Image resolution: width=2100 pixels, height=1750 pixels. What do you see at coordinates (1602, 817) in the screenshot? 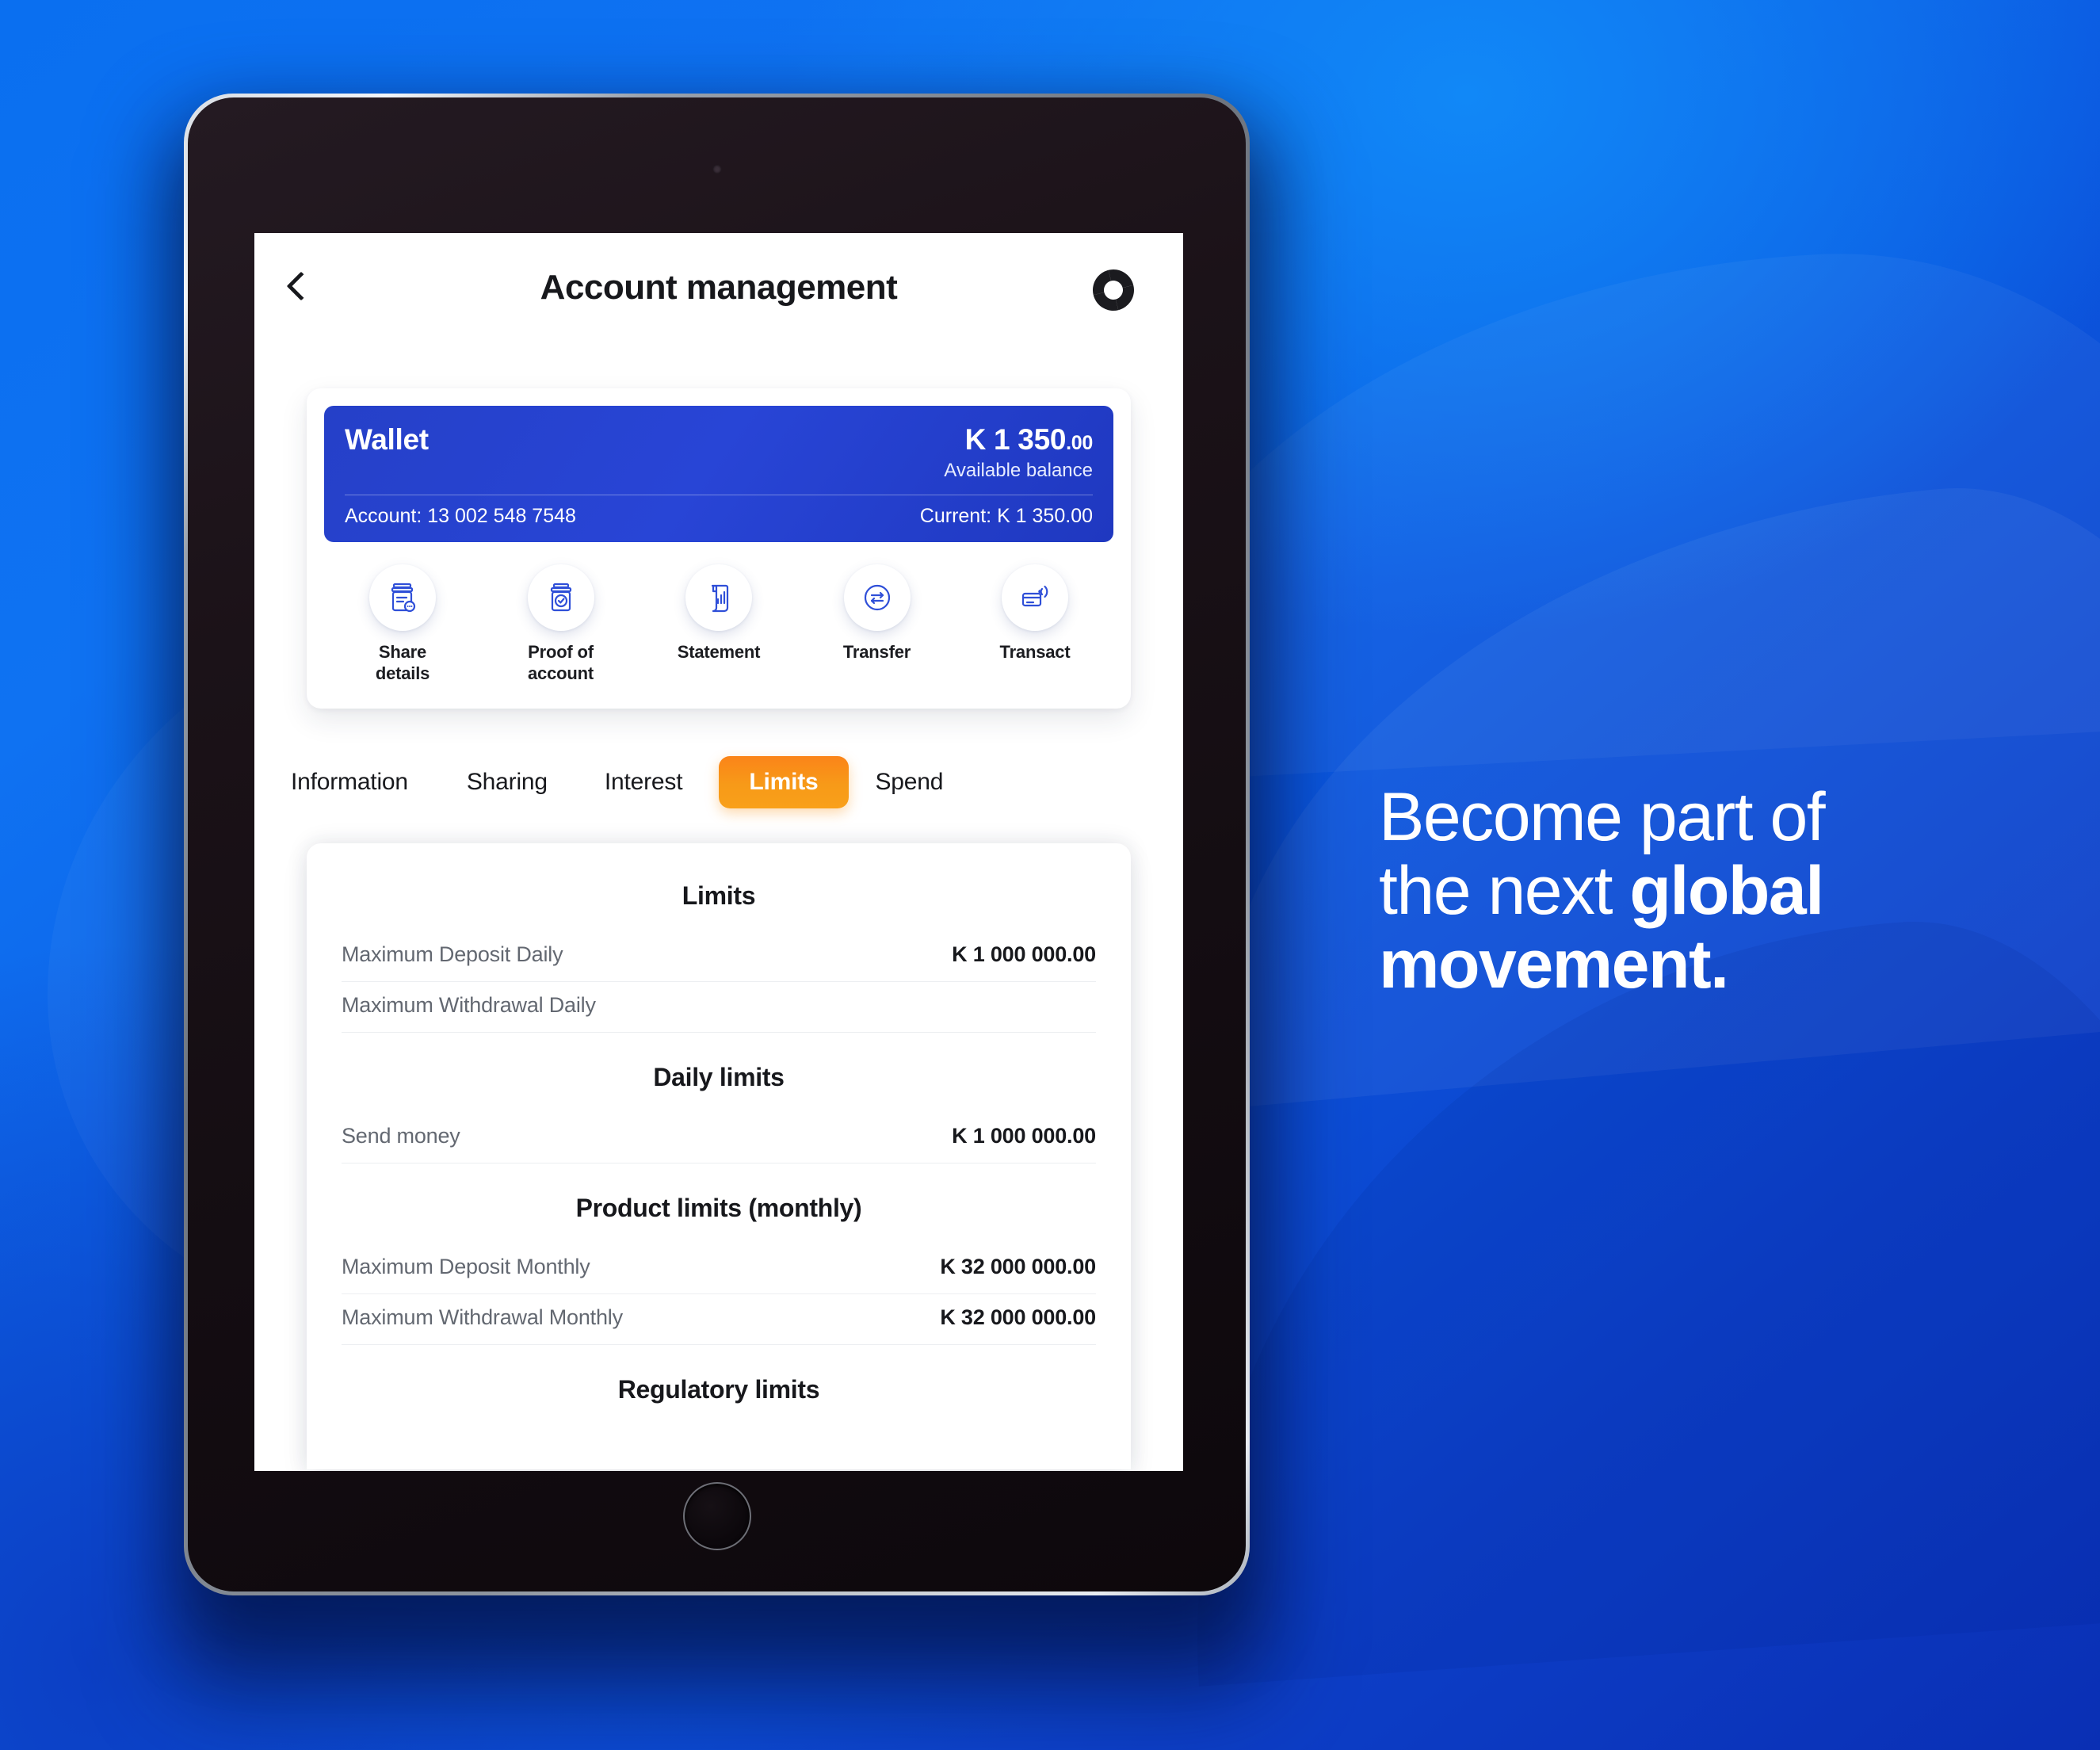
I see `headline-line-1: Become part of` at bounding box center [1602, 817].